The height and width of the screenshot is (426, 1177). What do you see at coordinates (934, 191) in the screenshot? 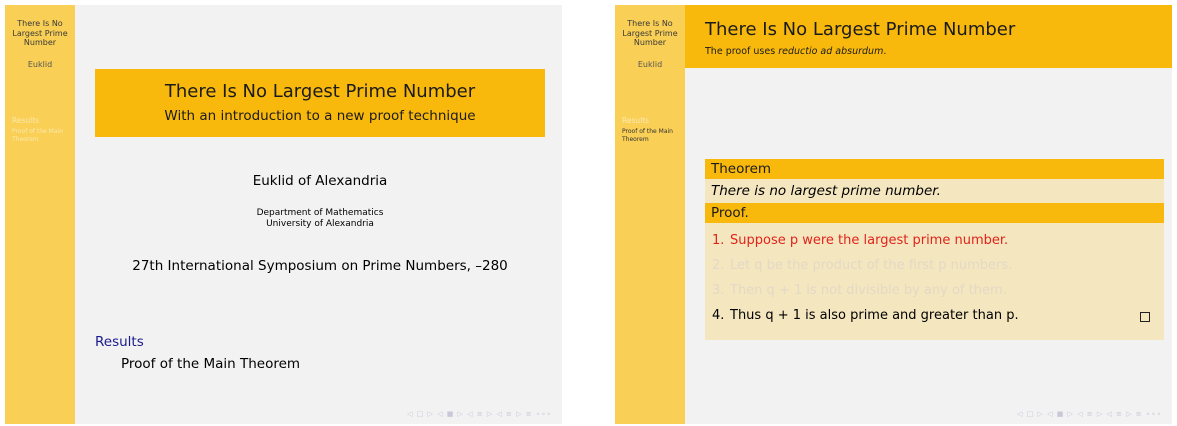
I see `theorem-text: There is no largest prime number.` at bounding box center [934, 191].